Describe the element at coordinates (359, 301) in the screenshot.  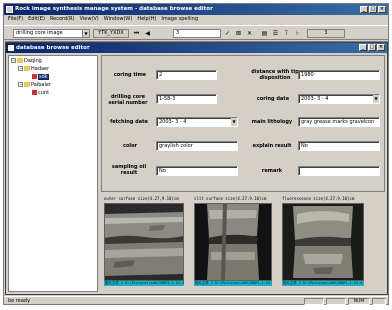
I see `num-lock-indicator: NUM` at that location.